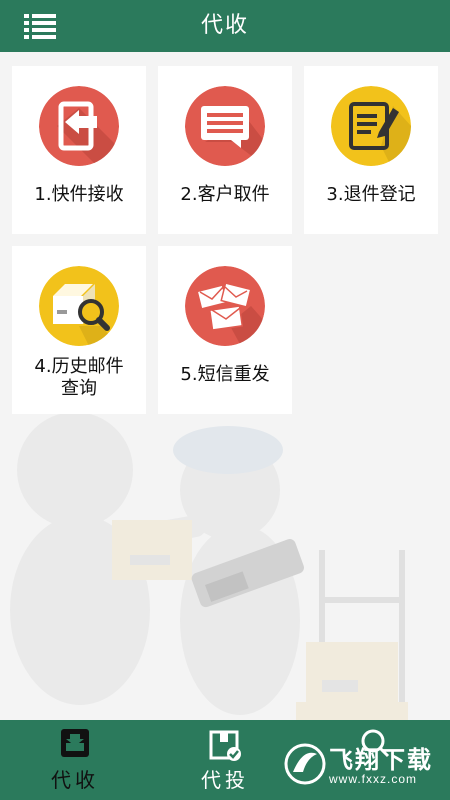  I want to click on tile-sms-resend: 5.短信重发, so click(225, 330).